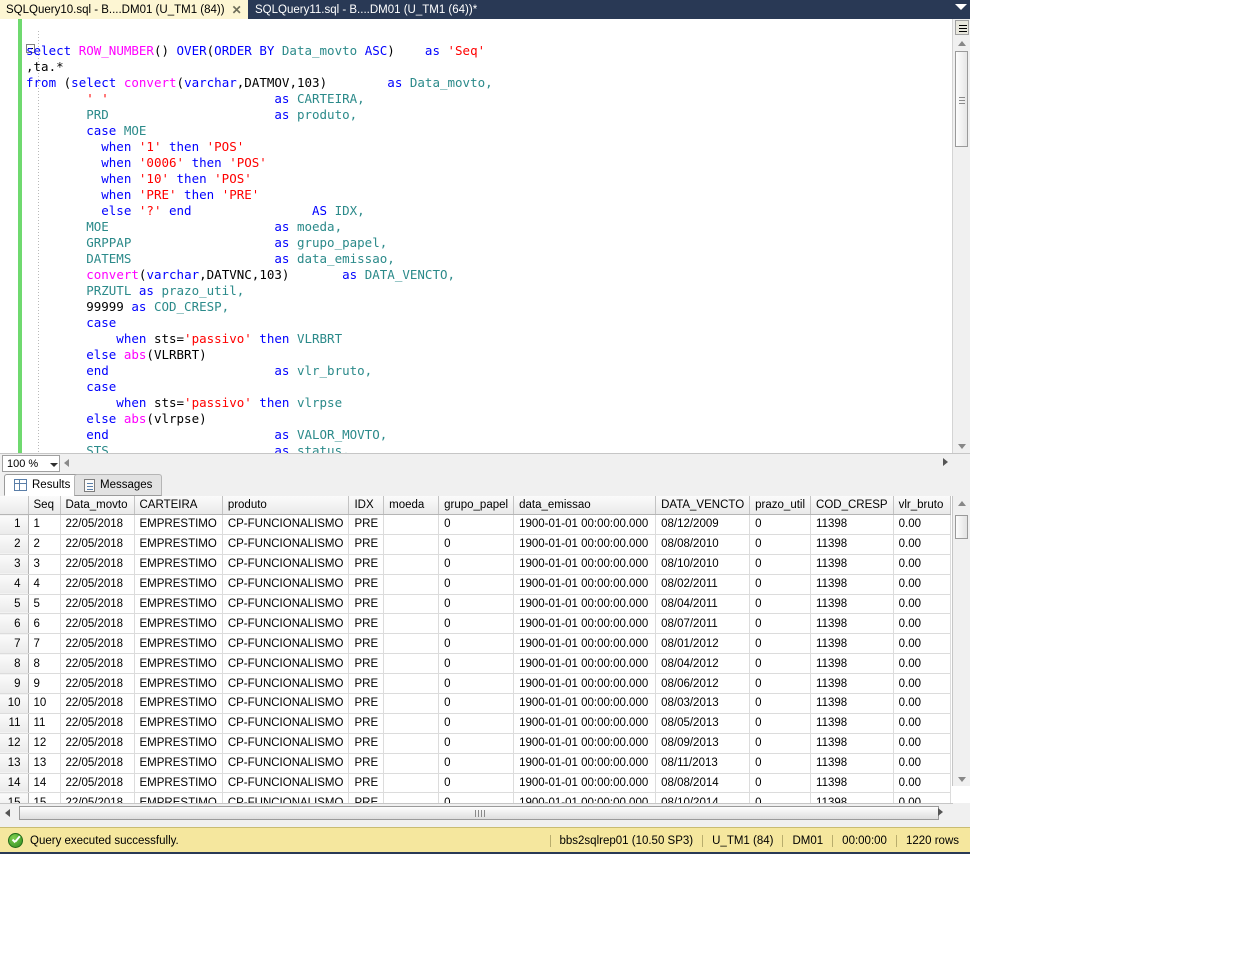 The width and height of the screenshot is (1254, 955). I want to click on grid-corner-cell, so click(14, 505).